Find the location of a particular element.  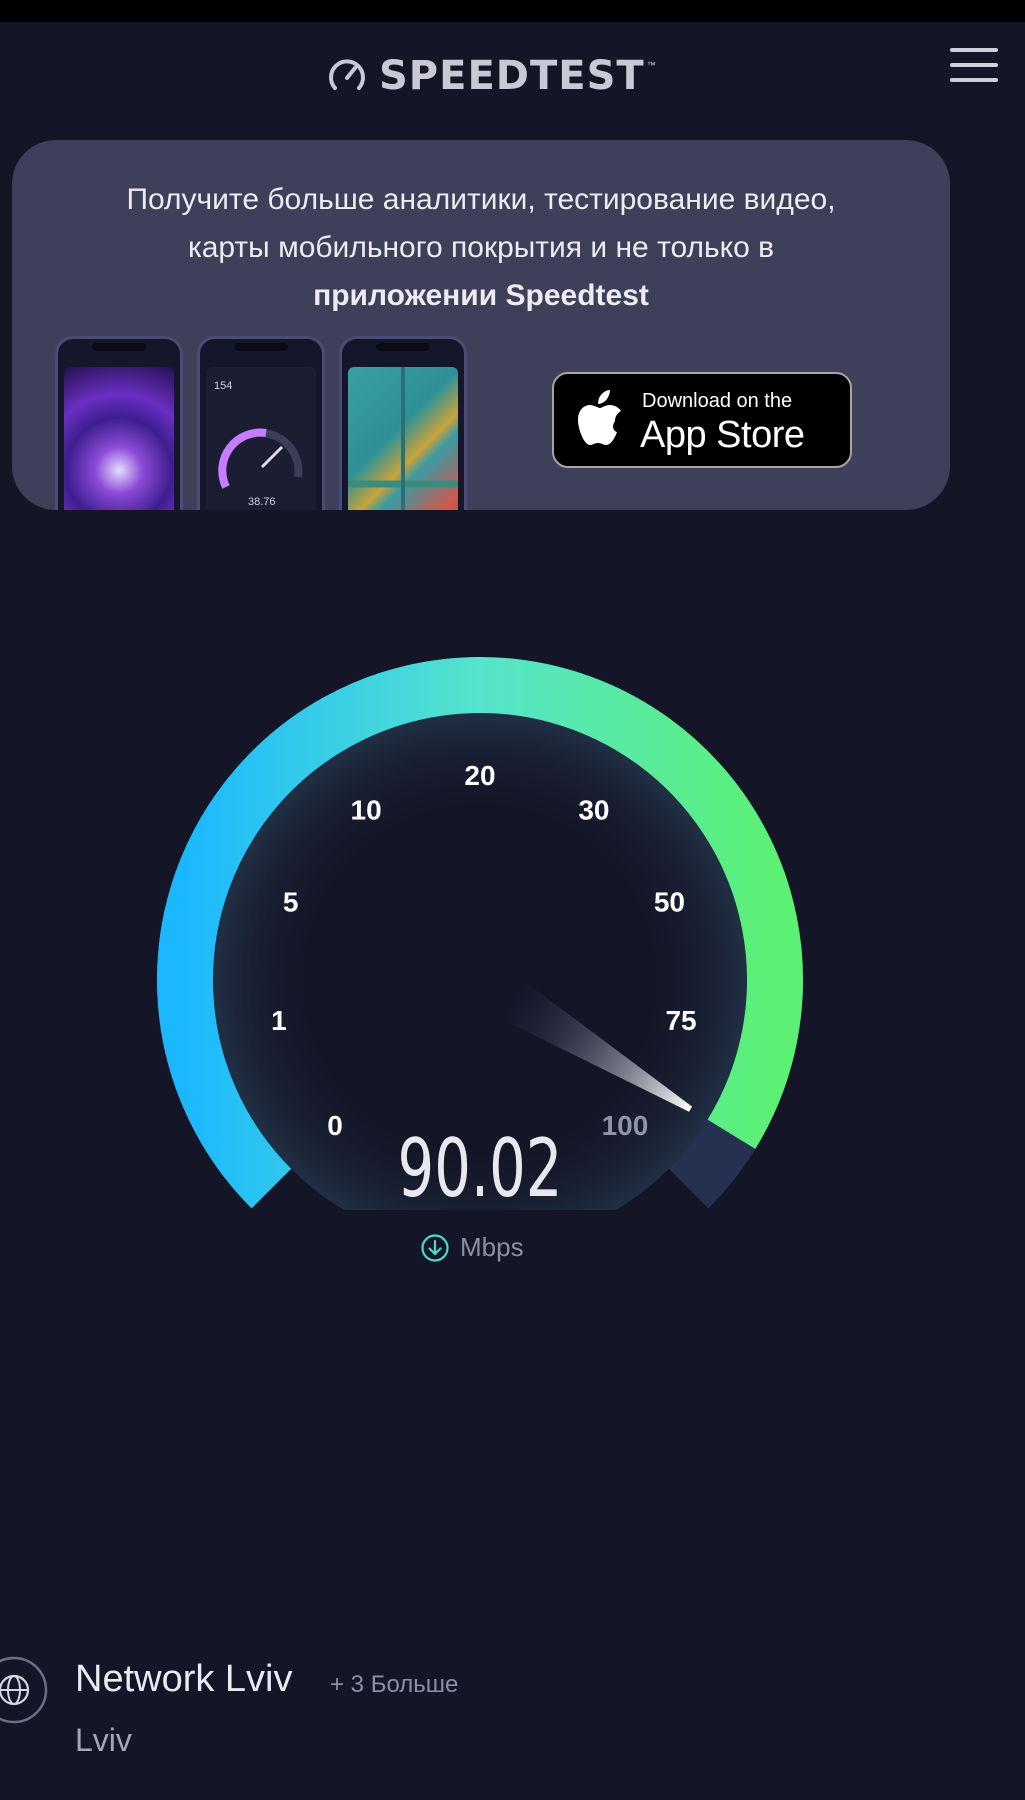

app-store-line-1: Download on the is located at coordinates (717, 401).